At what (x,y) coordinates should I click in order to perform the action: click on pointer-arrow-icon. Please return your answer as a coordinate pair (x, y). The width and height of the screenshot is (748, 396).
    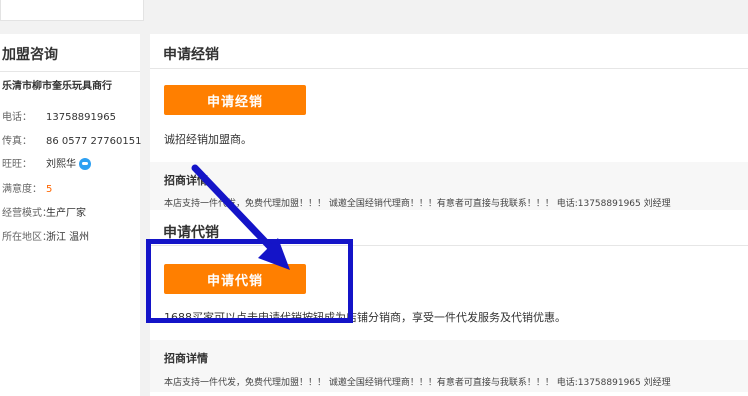
    Looking at the image, I should click on (240, 217).